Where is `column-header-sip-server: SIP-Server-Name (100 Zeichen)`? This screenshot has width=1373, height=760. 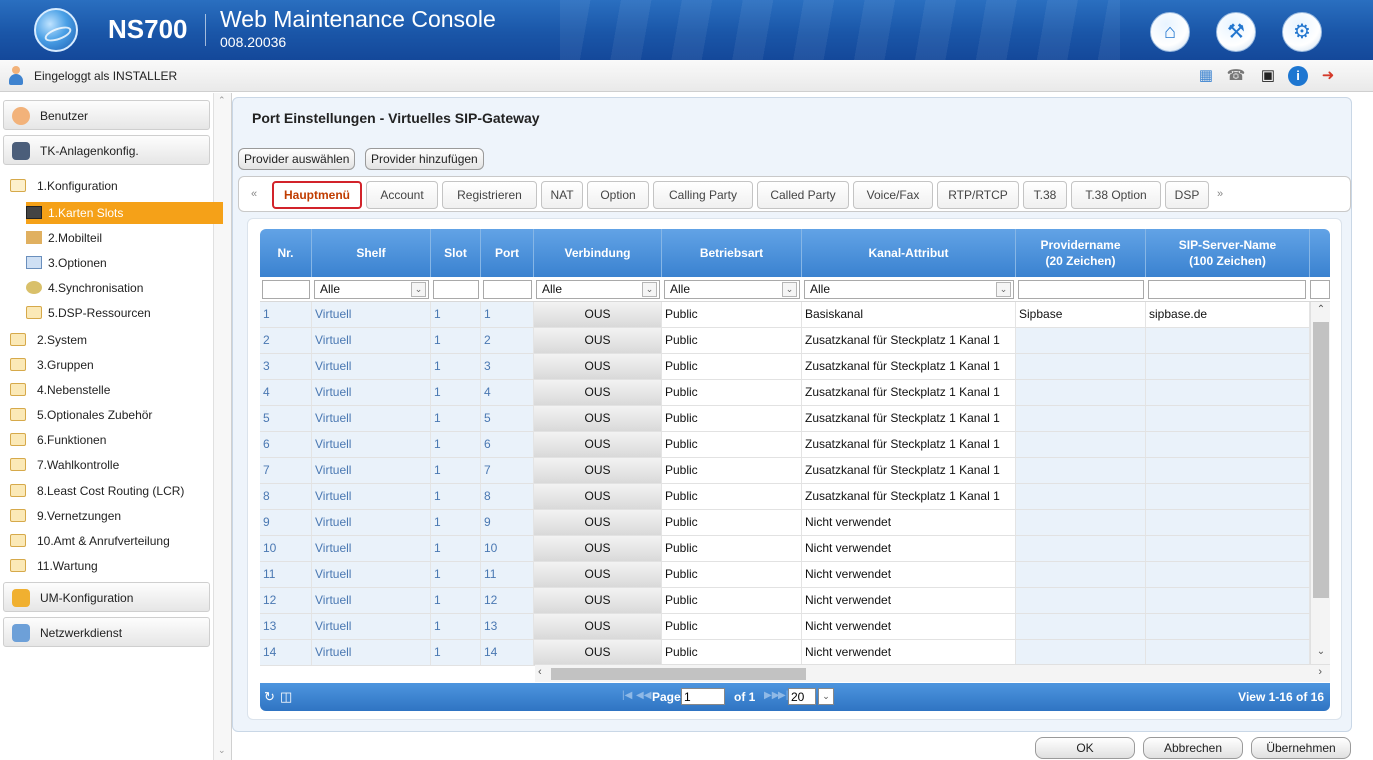
column-header-sip-server: SIP-Server-Name (100 Zeichen) is located at coordinates (1228, 253).